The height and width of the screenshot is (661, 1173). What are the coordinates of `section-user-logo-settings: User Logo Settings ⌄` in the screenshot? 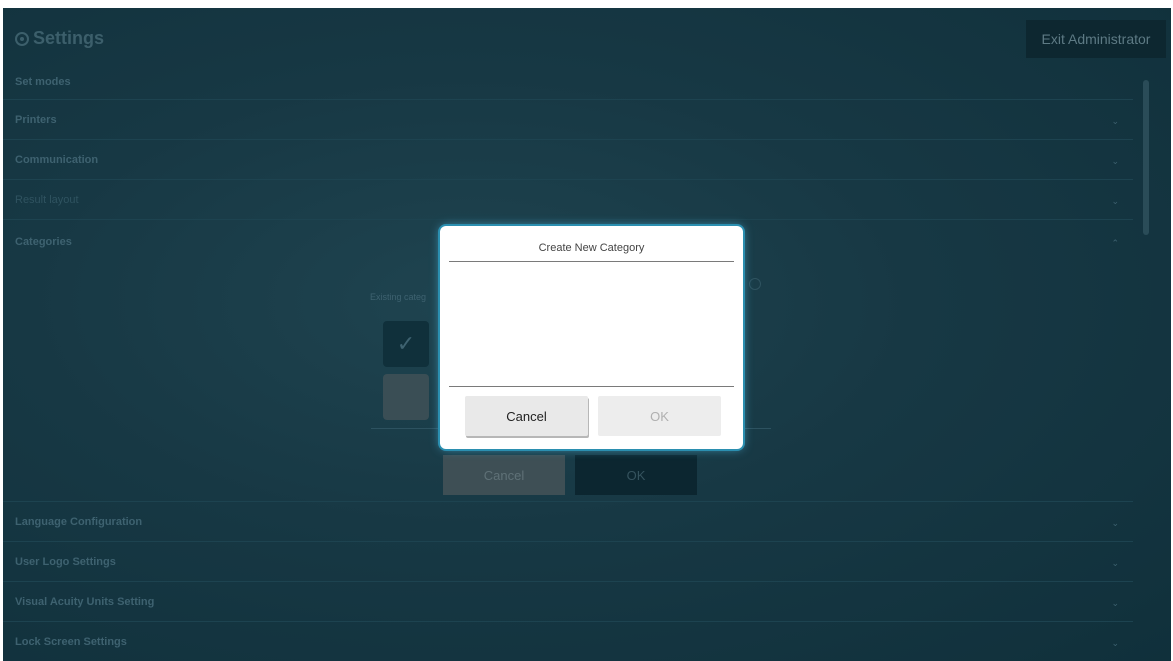 It's located at (568, 562).